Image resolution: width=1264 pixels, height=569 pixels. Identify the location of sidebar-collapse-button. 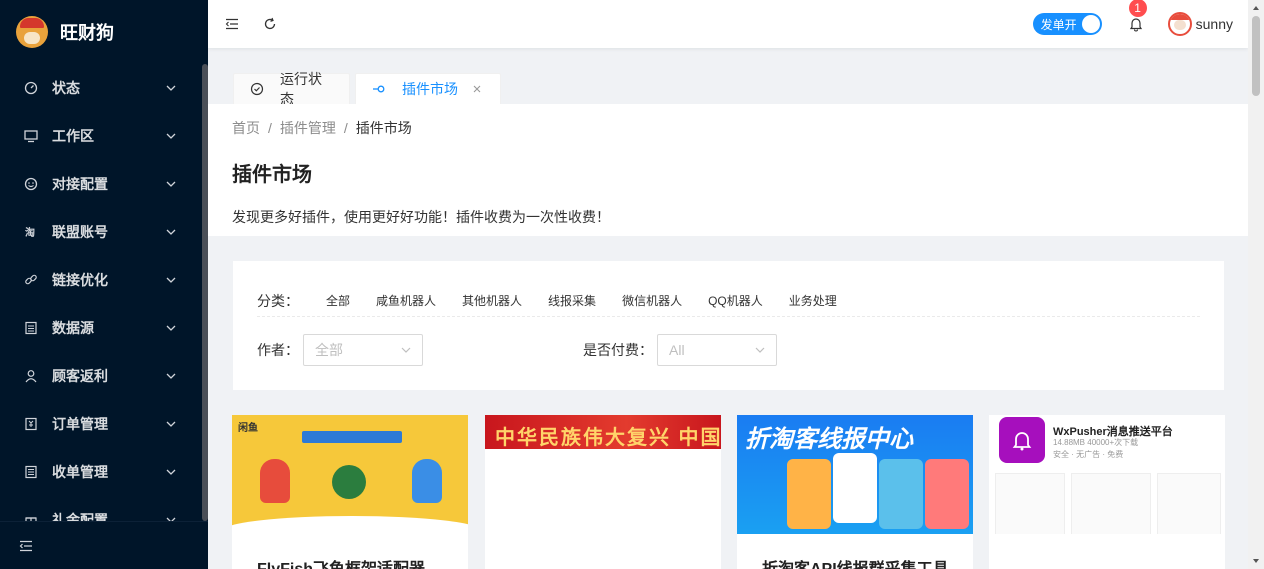
(104, 545).